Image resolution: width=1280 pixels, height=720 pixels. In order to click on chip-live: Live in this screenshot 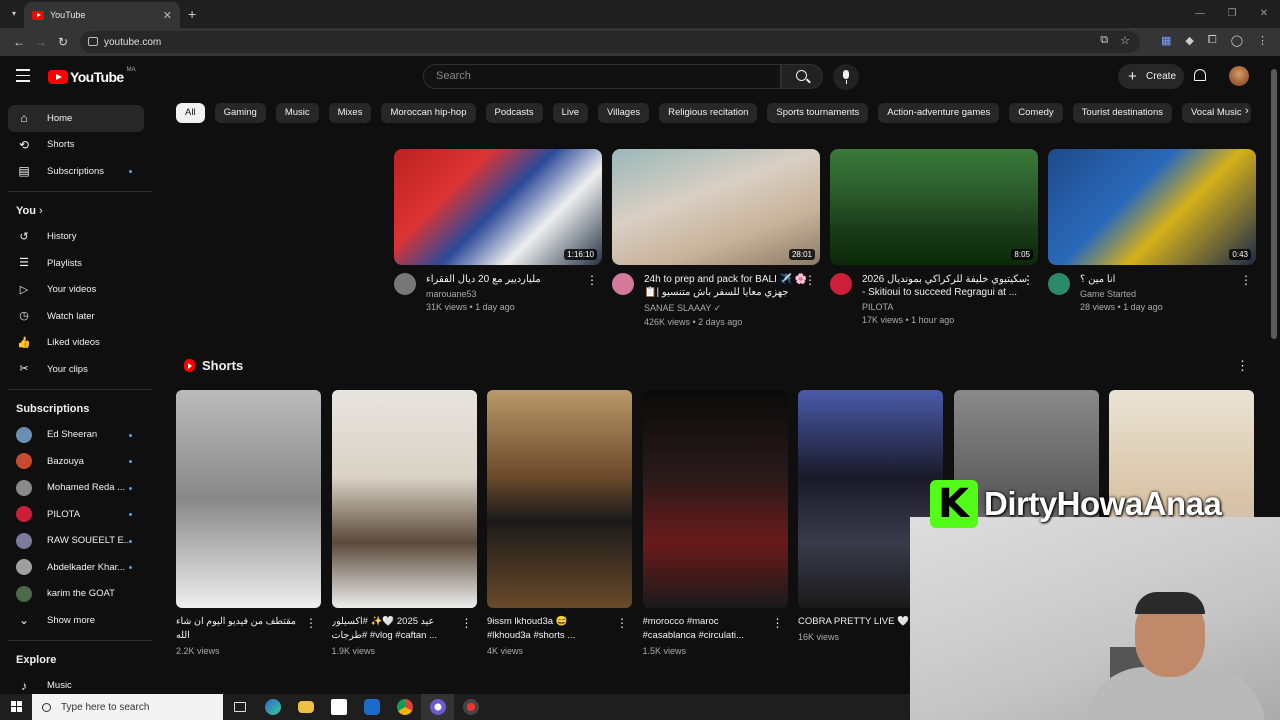, I will do `click(570, 113)`.